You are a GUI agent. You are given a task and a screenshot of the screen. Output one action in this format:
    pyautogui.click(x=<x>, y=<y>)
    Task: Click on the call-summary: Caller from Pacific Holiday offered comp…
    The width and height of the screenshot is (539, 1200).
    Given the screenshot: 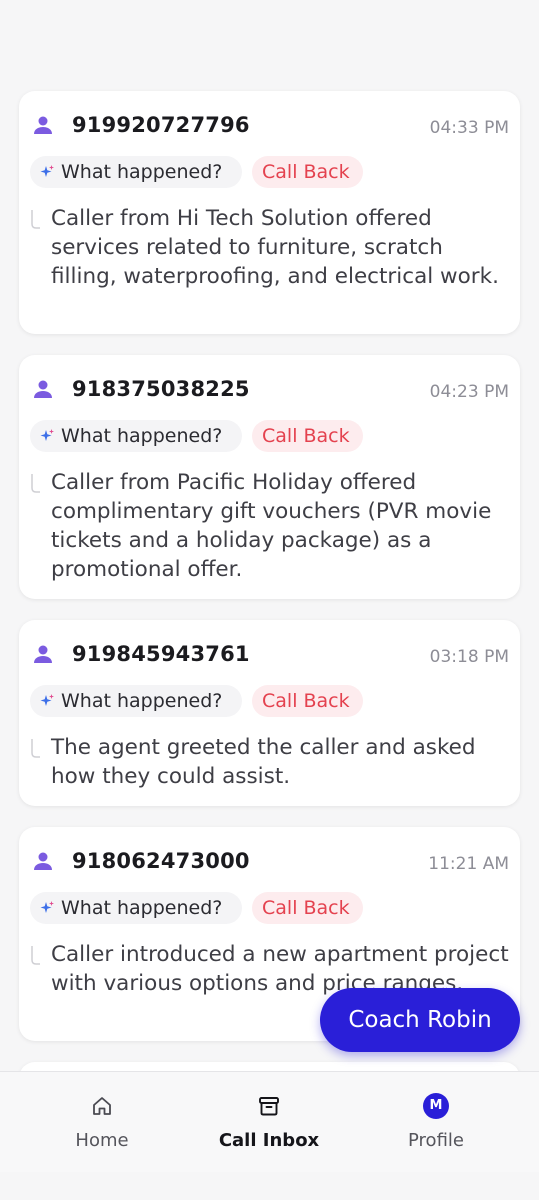 What is the action you would take?
    pyautogui.click(x=270, y=528)
    